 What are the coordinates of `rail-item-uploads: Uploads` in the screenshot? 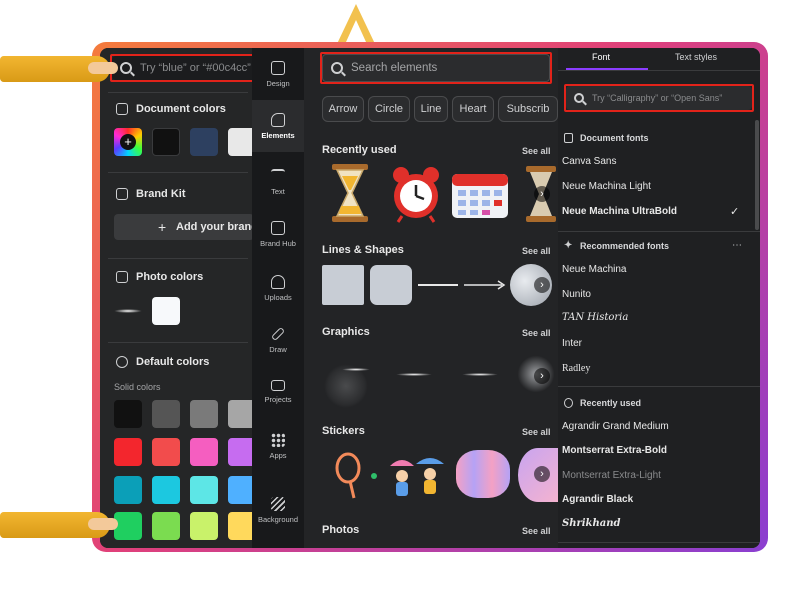 It's located at (278, 288).